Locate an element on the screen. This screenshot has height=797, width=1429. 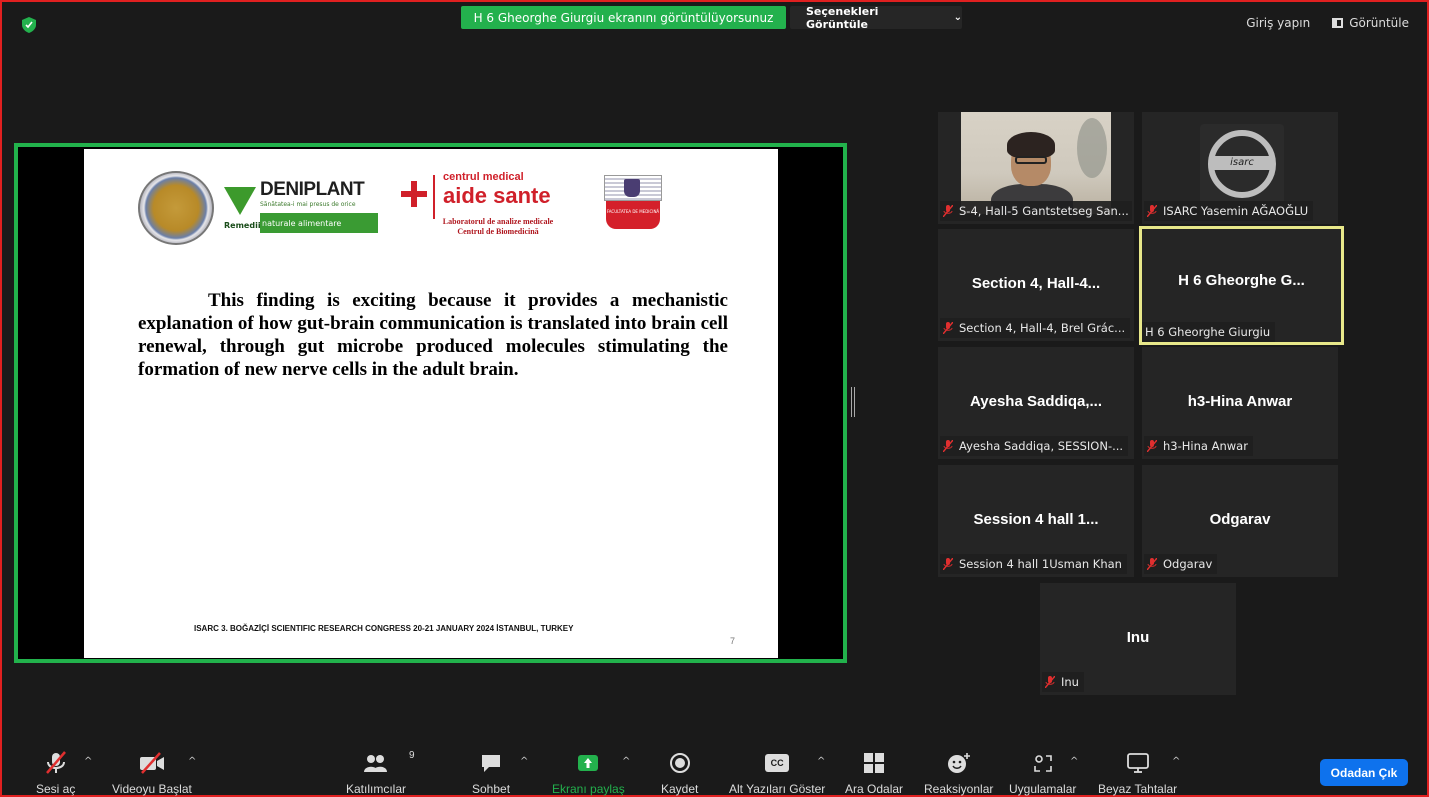
share-screen-icon is located at coordinates (588, 763).